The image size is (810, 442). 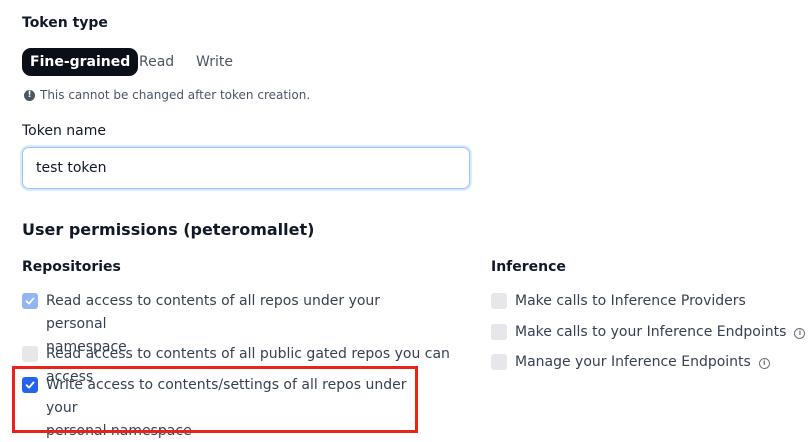 I want to click on user-permissions-heading: User permissions (peteromallet), so click(x=168, y=229).